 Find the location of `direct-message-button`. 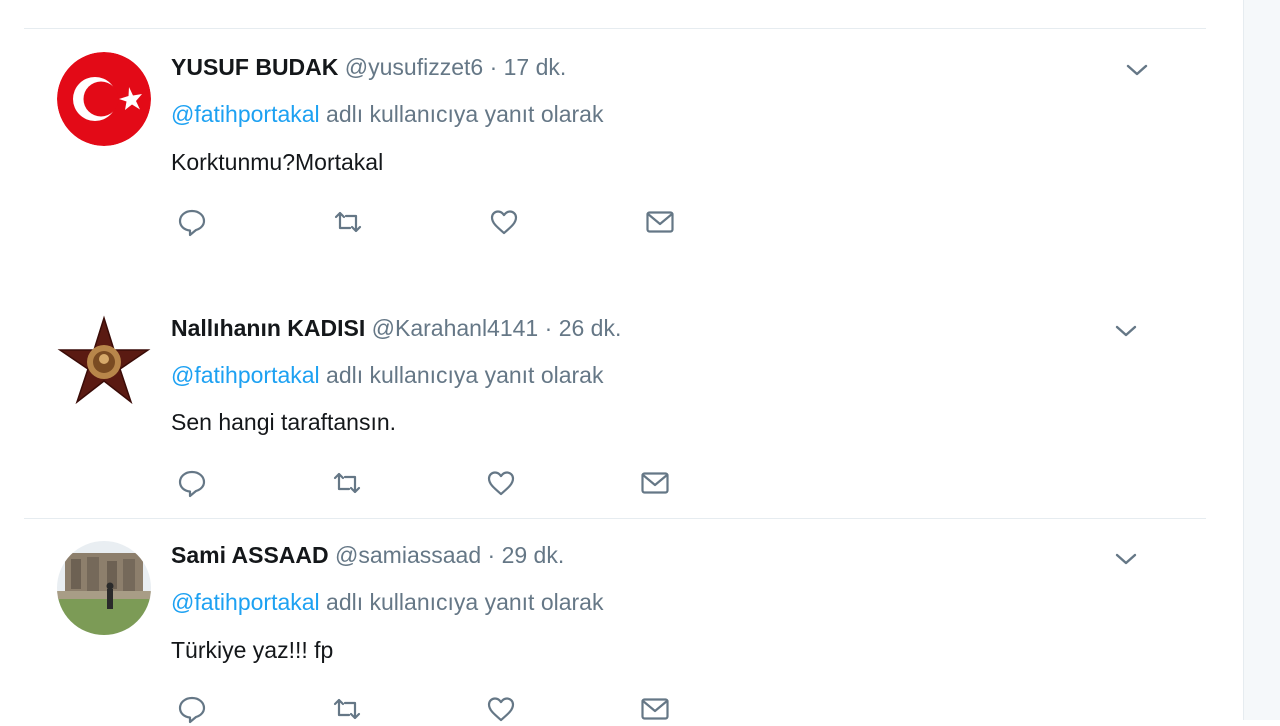

direct-message-button is located at coordinates (655, 709).